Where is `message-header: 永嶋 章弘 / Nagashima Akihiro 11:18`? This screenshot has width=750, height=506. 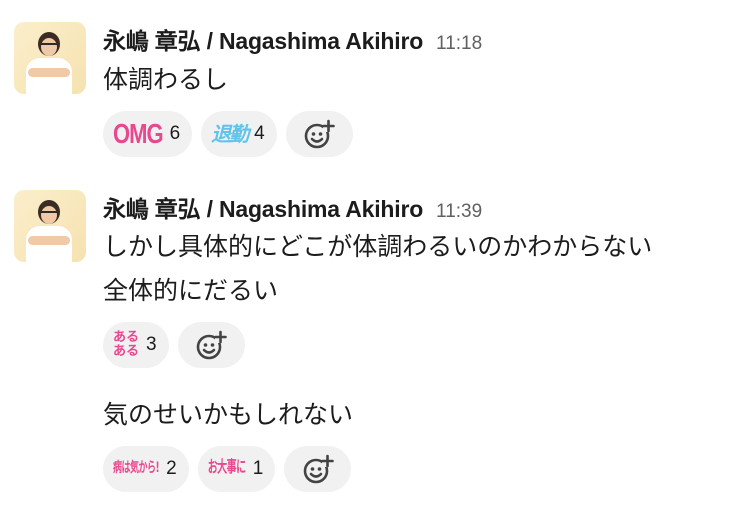 message-header: 永嶋 章弘 / Nagashima Akihiro 11:18 is located at coordinates (292, 38).